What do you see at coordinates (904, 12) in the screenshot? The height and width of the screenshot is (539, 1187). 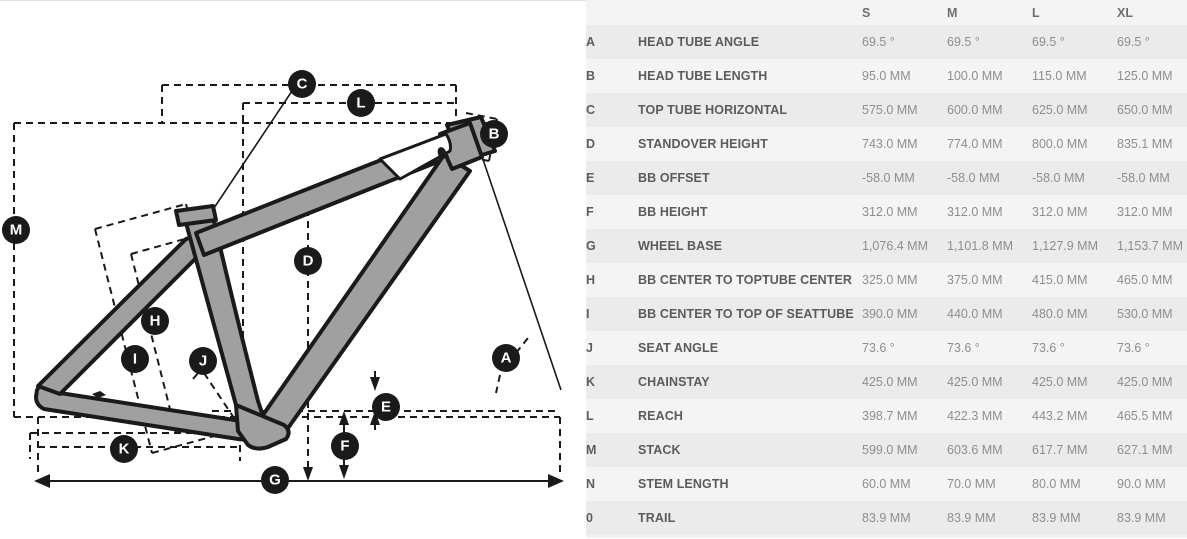 I see `header-size-s: S` at bounding box center [904, 12].